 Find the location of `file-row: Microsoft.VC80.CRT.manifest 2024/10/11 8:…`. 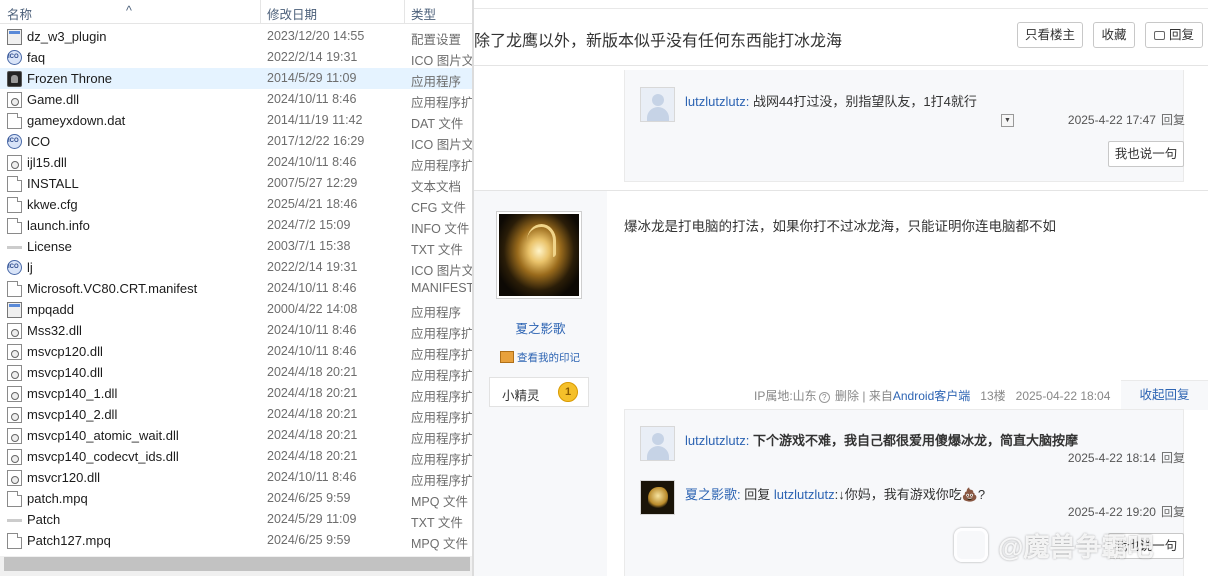

file-row: Microsoft.VC80.CRT.manifest 2024/10/11 8:… is located at coordinates (237, 288).